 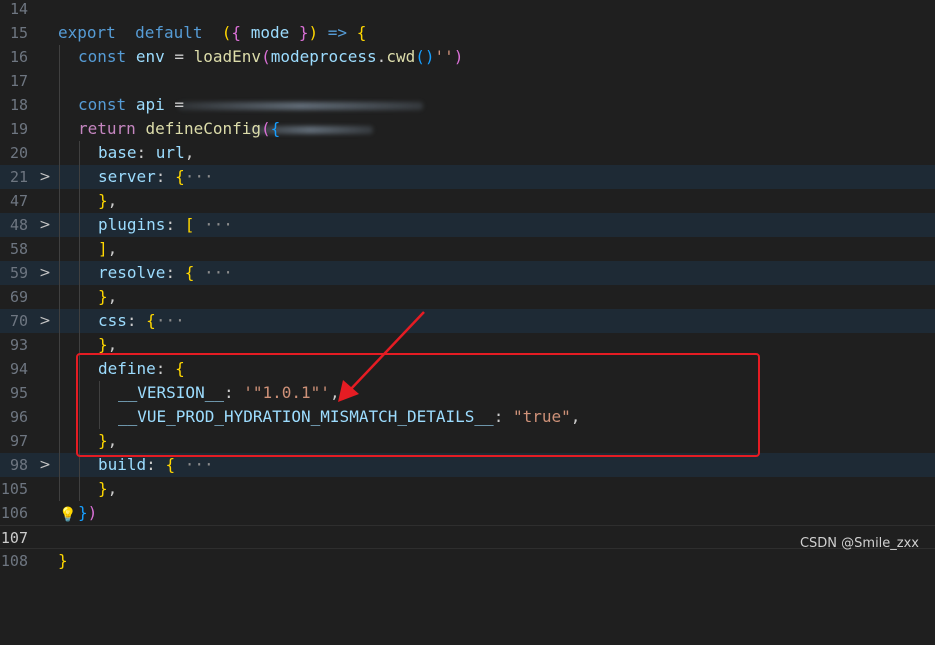 What do you see at coordinates (381, 356) in the screenshot?
I see `red-arrow-icon` at bounding box center [381, 356].